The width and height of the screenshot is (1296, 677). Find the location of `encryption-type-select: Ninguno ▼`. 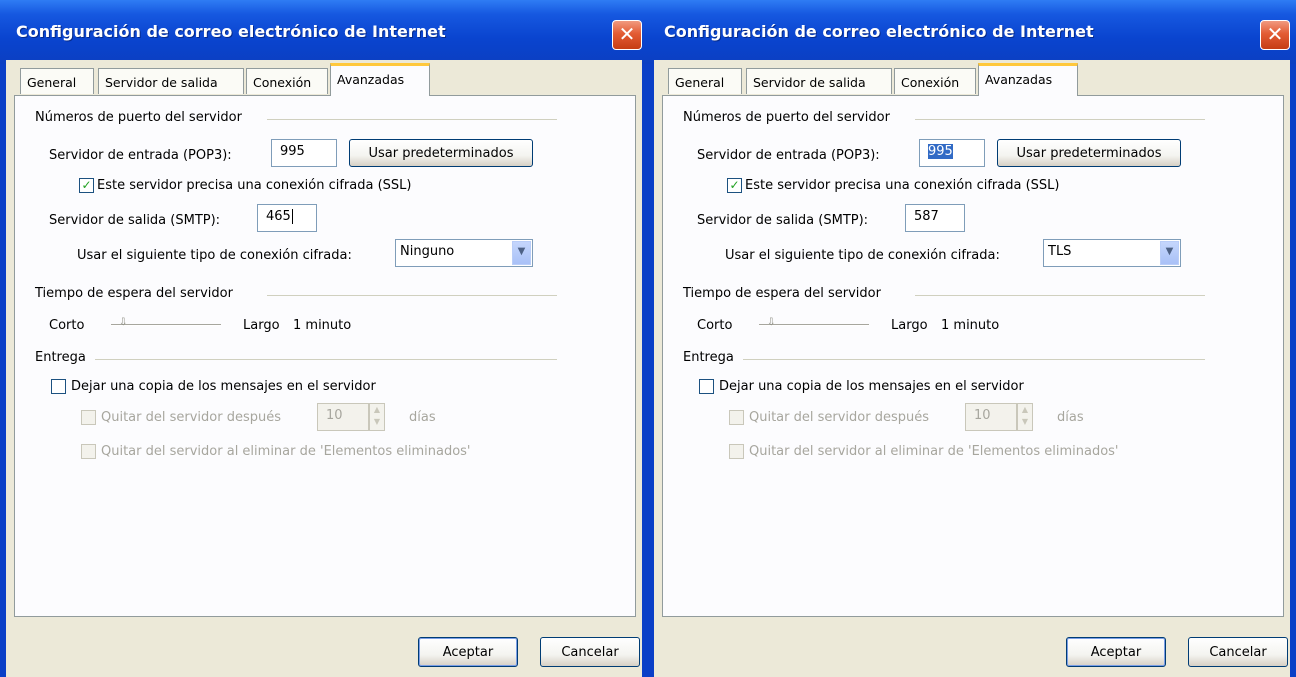

encryption-type-select: Ninguno ▼ is located at coordinates (464, 253).